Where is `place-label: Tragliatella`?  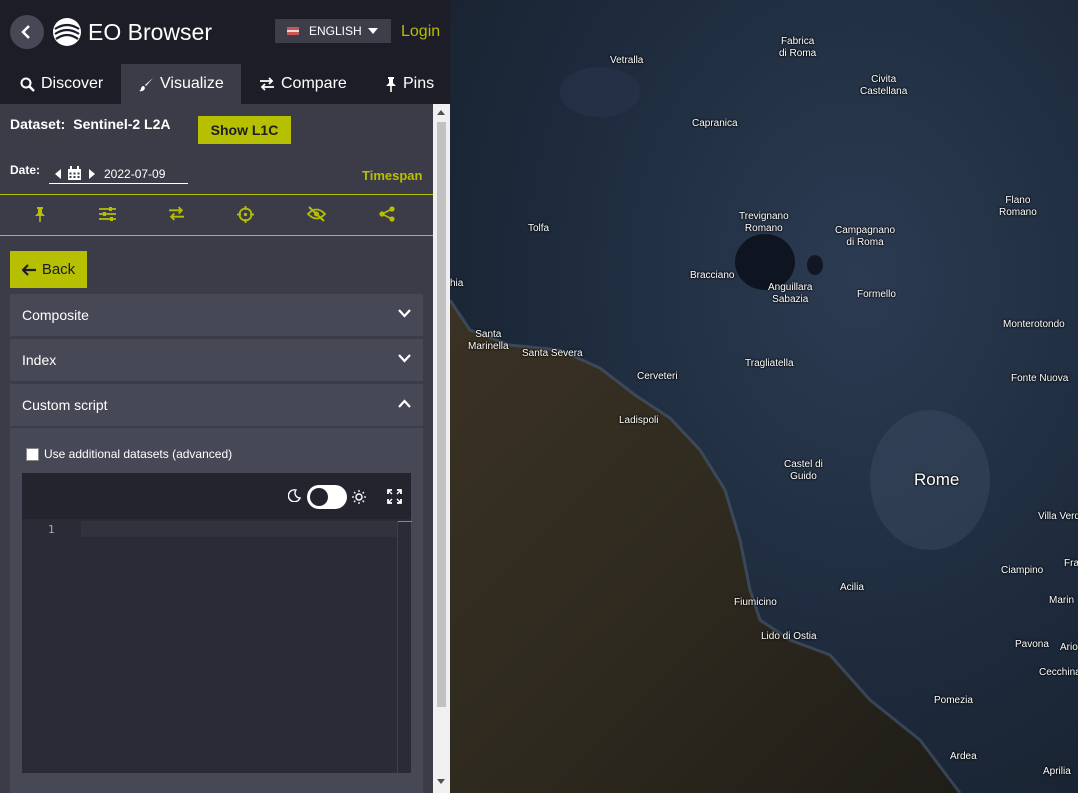 place-label: Tragliatella is located at coordinates (769, 364).